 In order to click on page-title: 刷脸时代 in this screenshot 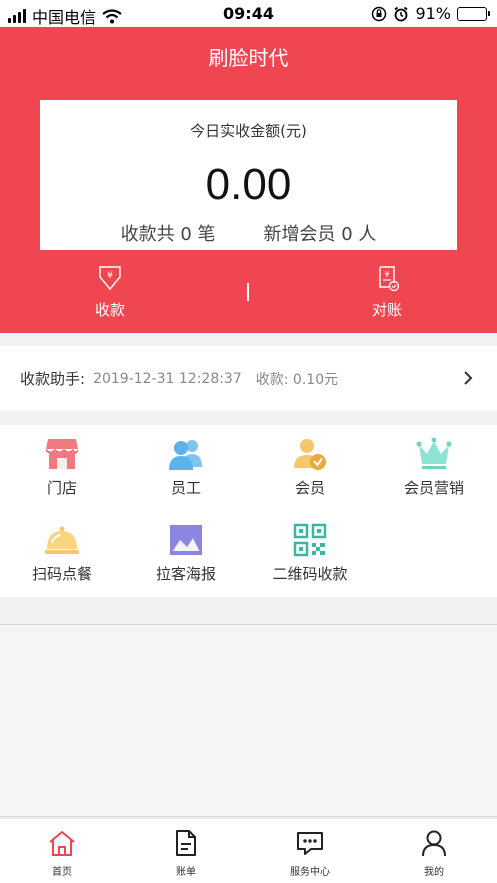, I will do `click(248, 58)`.